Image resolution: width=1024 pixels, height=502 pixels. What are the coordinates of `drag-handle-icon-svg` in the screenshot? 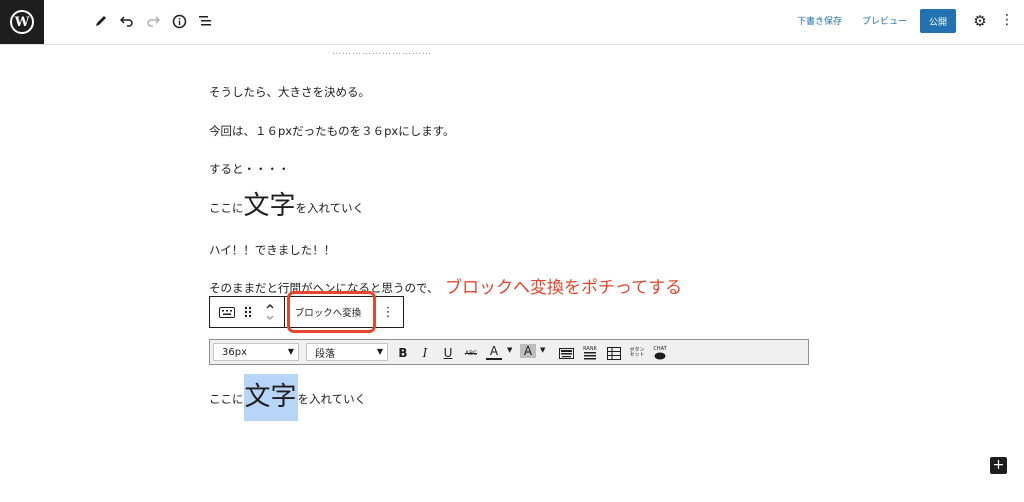 It's located at (248, 312).